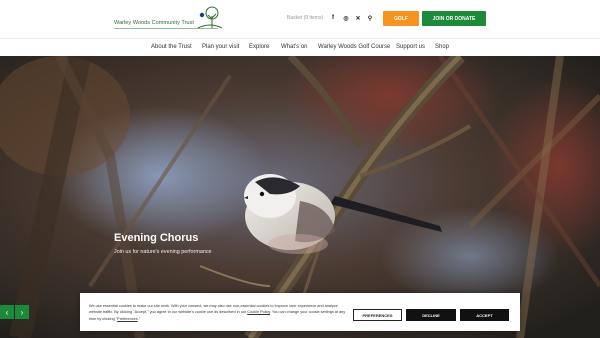  Describe the element at coordinates (354, 47) in the screenshot. I see `nav-item-golf-course: Warley Woods Golf Course` at that location.